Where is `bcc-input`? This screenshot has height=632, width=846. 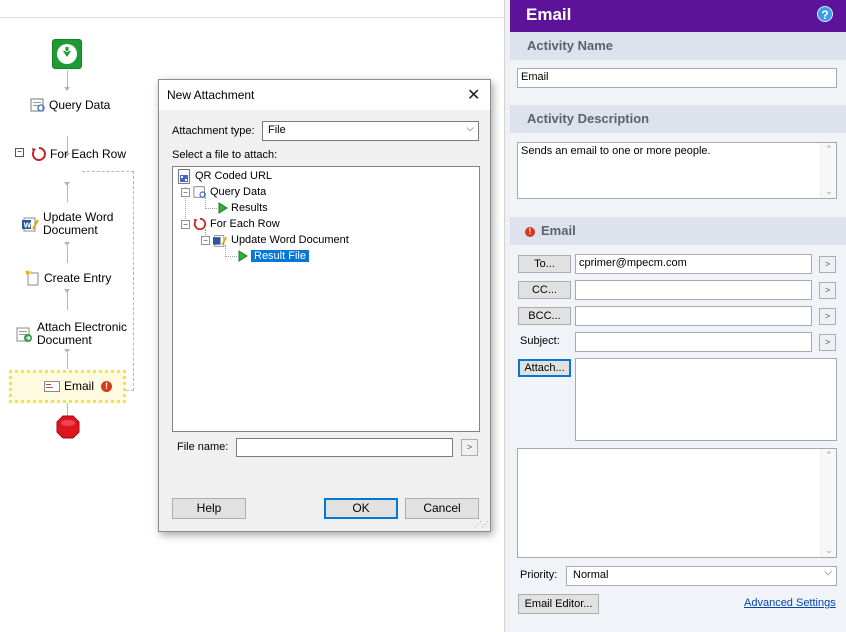
bcc-input is located at coordinates (693, 316).